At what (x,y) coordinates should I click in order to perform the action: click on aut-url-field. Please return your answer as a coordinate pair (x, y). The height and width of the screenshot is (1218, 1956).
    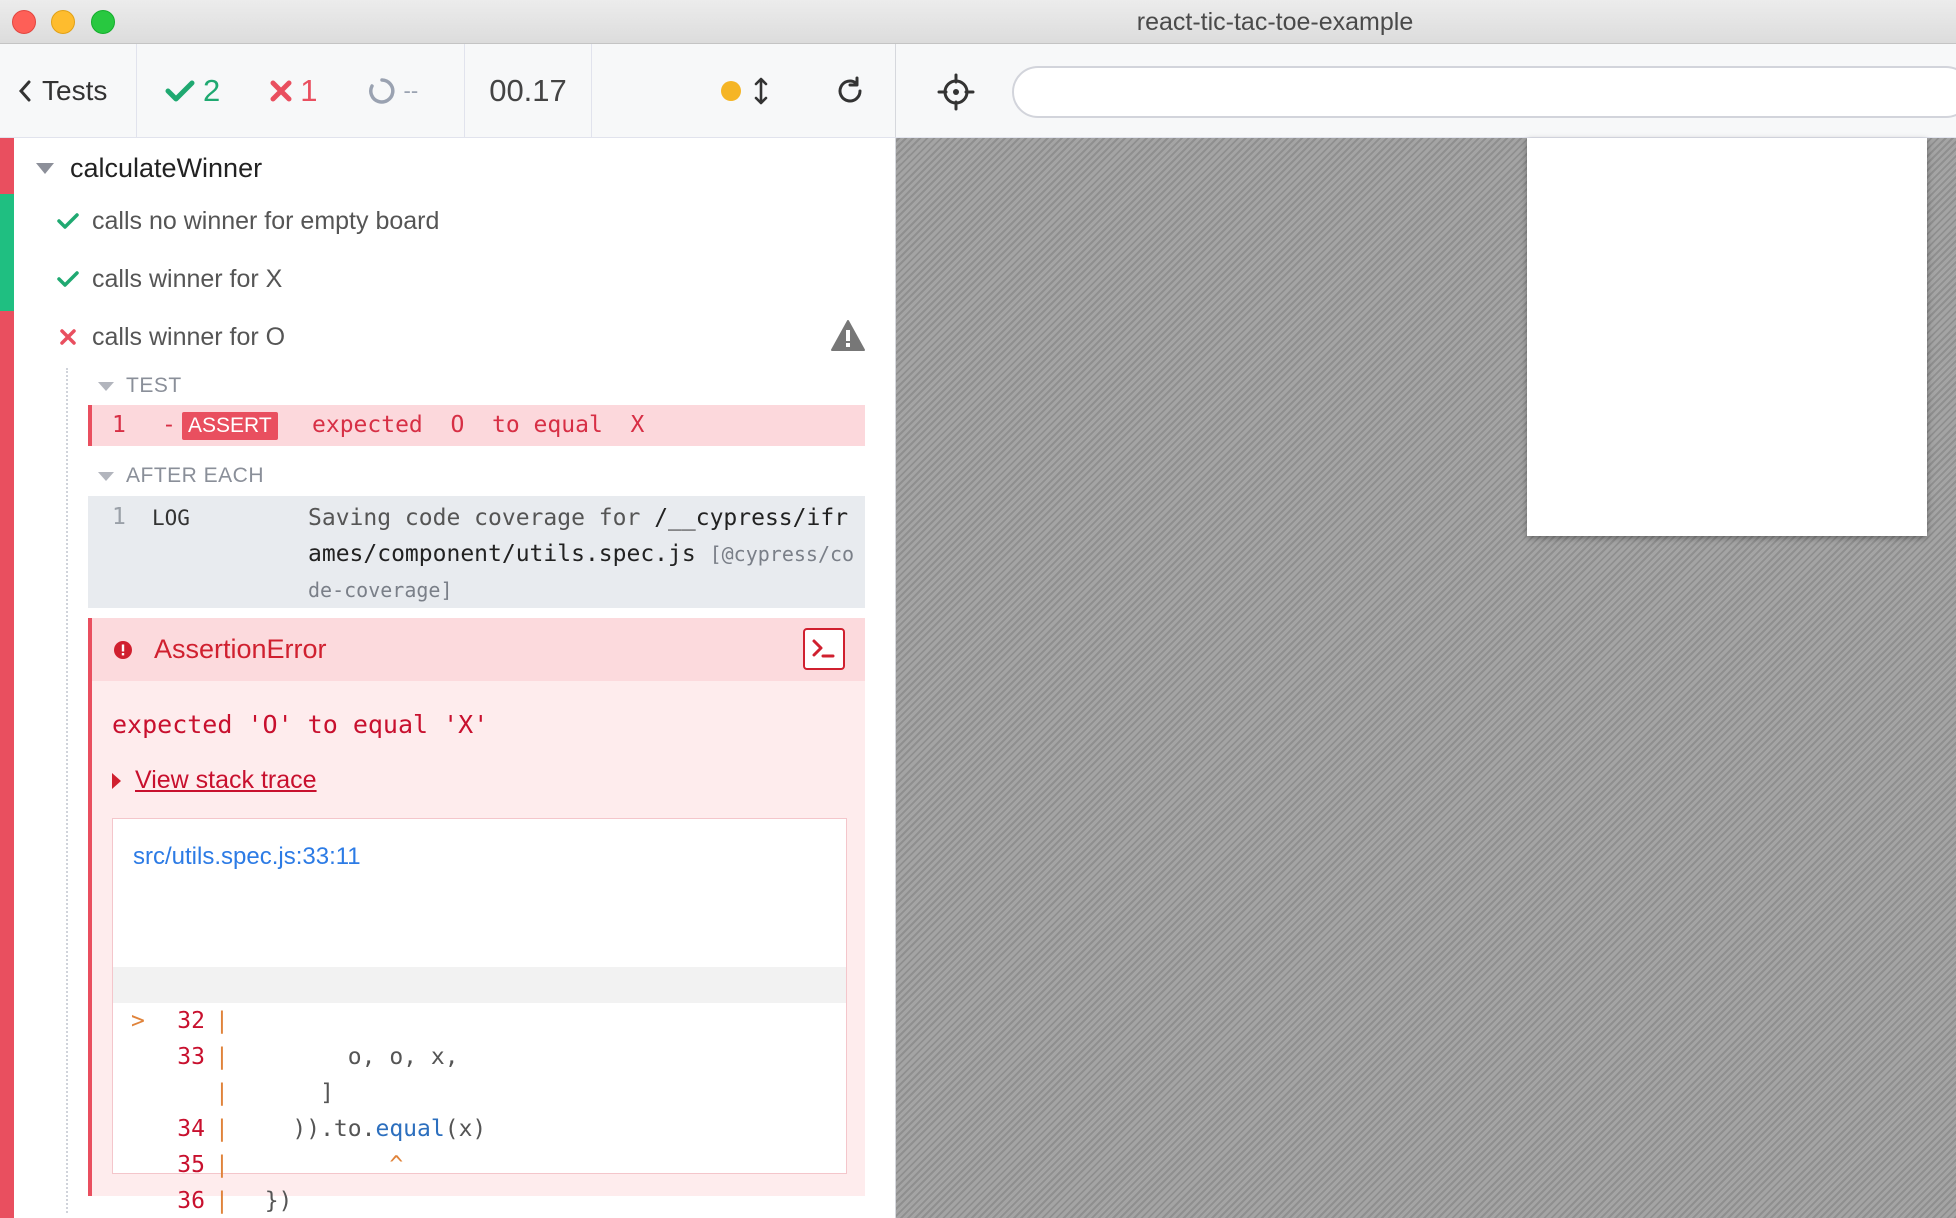
    Looking at the image, I should click on (1484, 92).